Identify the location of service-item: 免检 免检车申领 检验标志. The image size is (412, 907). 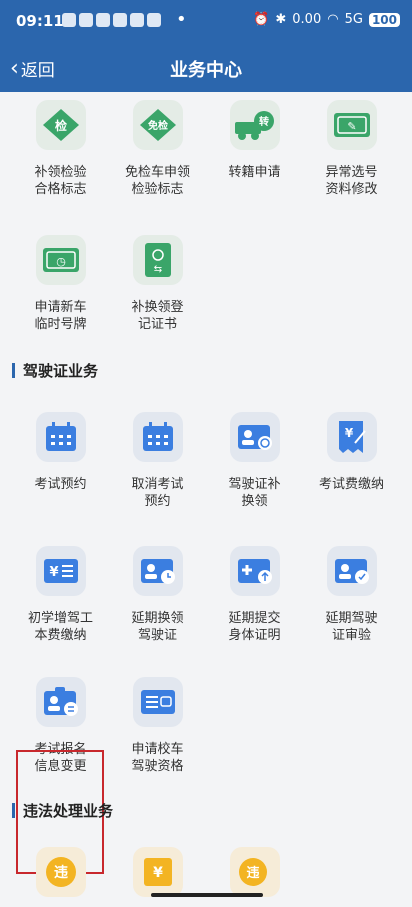
(157, 149).